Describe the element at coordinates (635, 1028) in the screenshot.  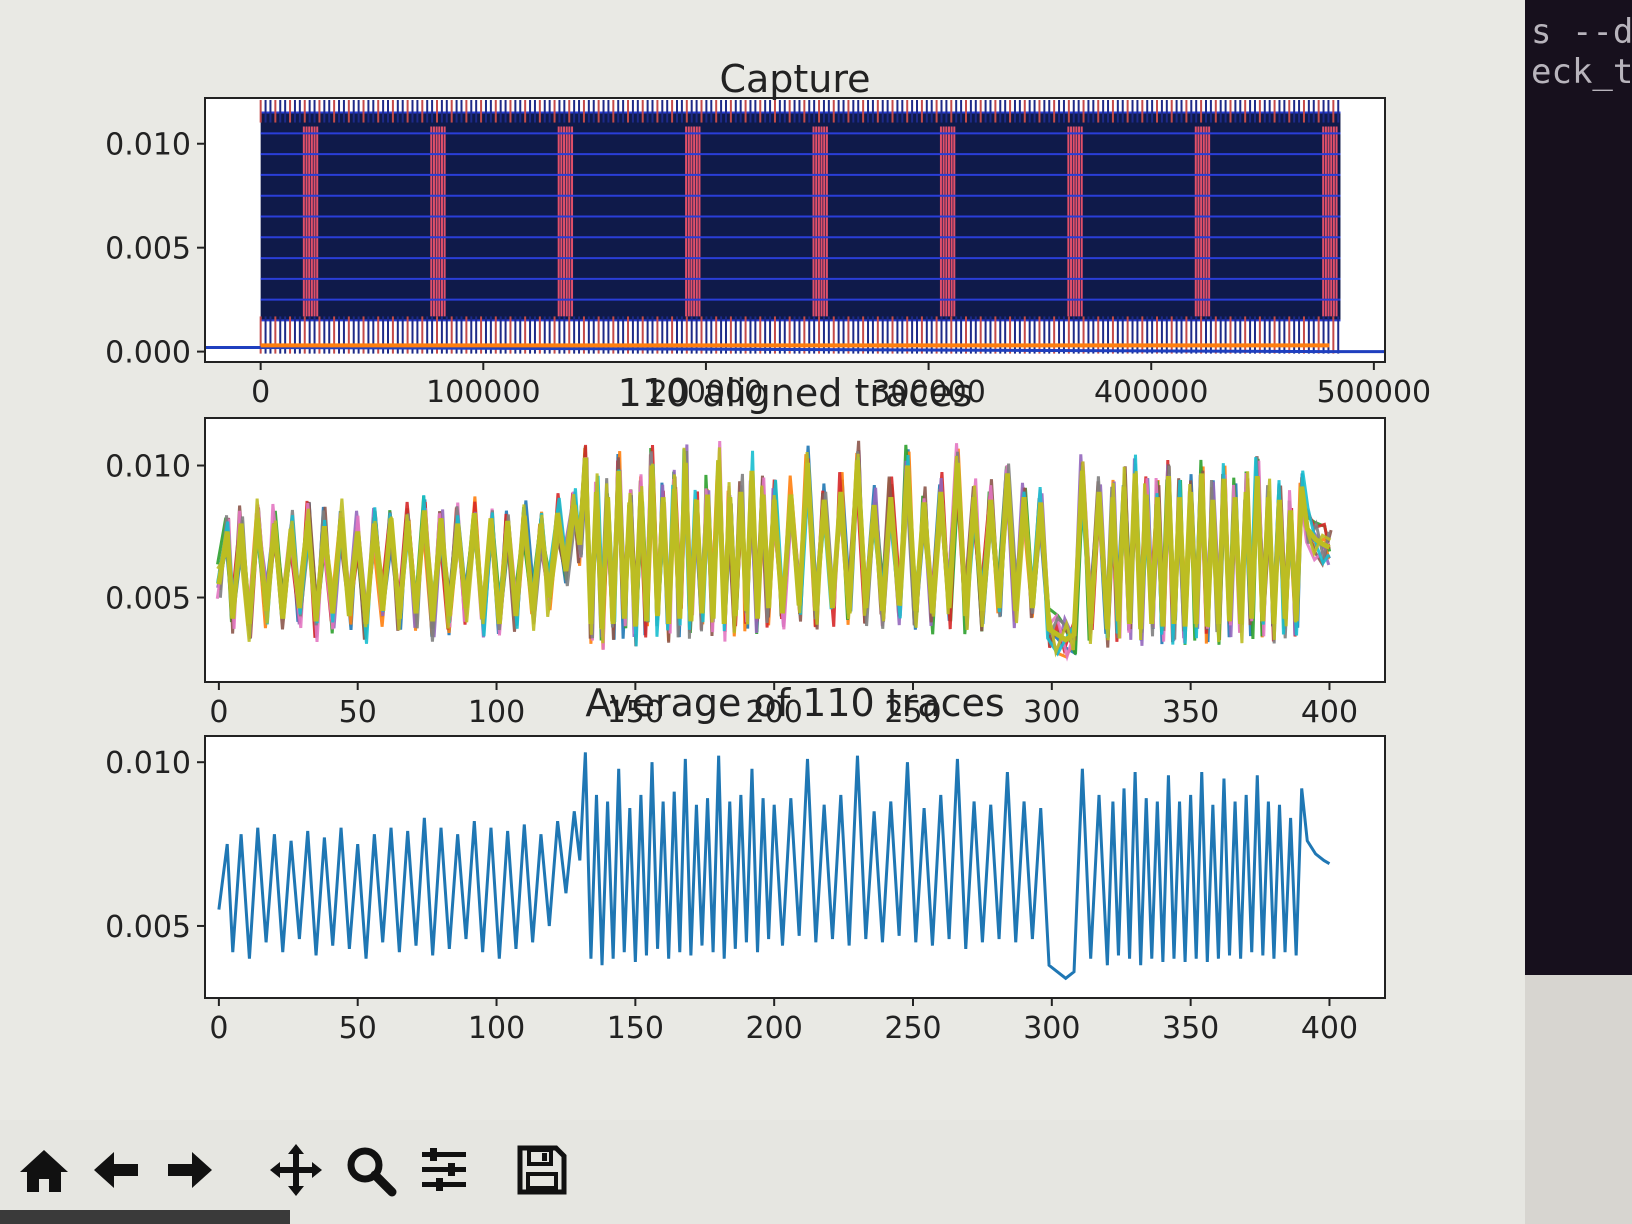
I see `x-tick-label: 150` at that location.